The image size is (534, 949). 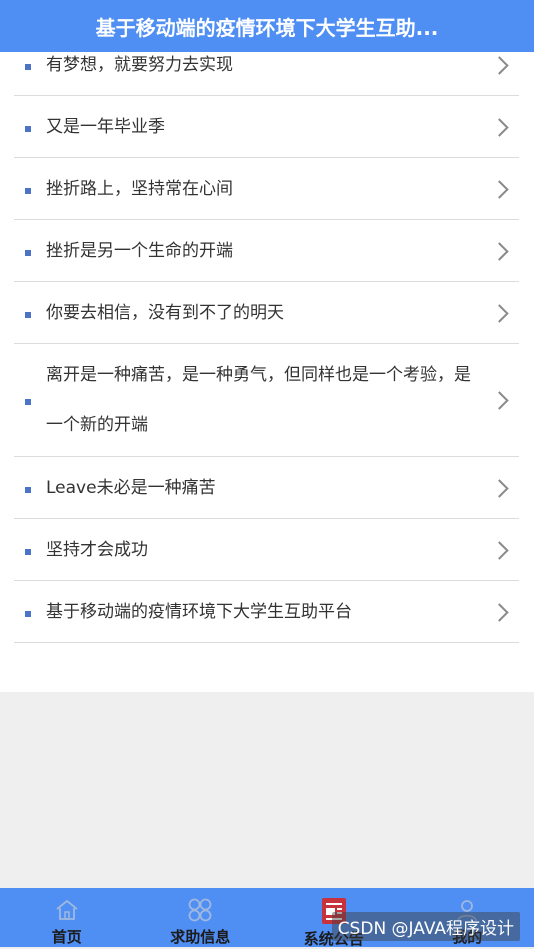 I want to click on list-item-text: 挫折是另一个生命的开端, so click(x=139, y=251).